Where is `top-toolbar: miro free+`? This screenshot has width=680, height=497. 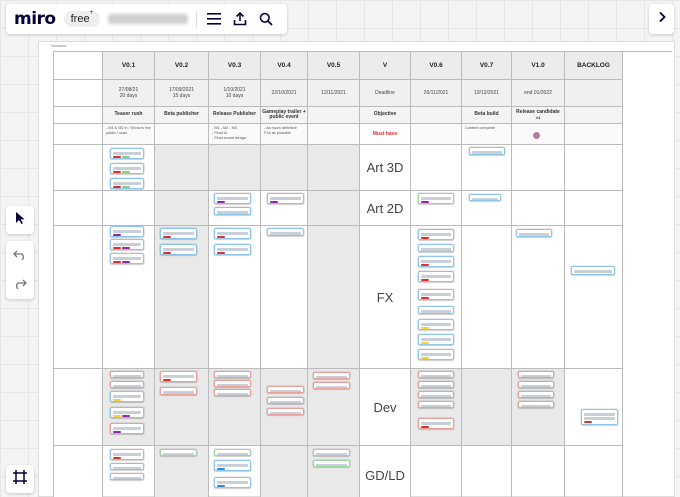 top-toolbar: miro free+ is located at coordinates (146, 19).